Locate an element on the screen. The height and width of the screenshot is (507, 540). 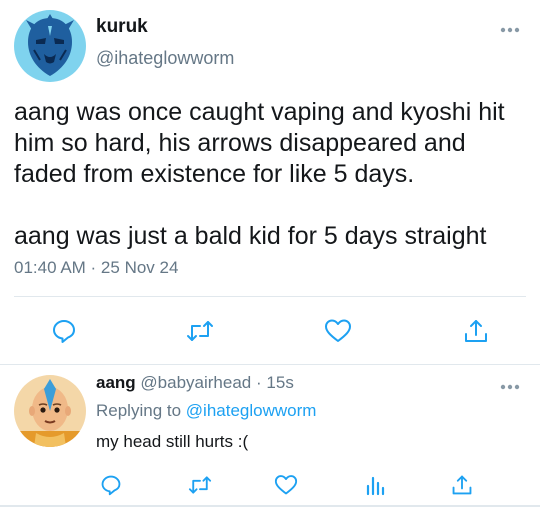
divider is located at coordinates (270, 296).